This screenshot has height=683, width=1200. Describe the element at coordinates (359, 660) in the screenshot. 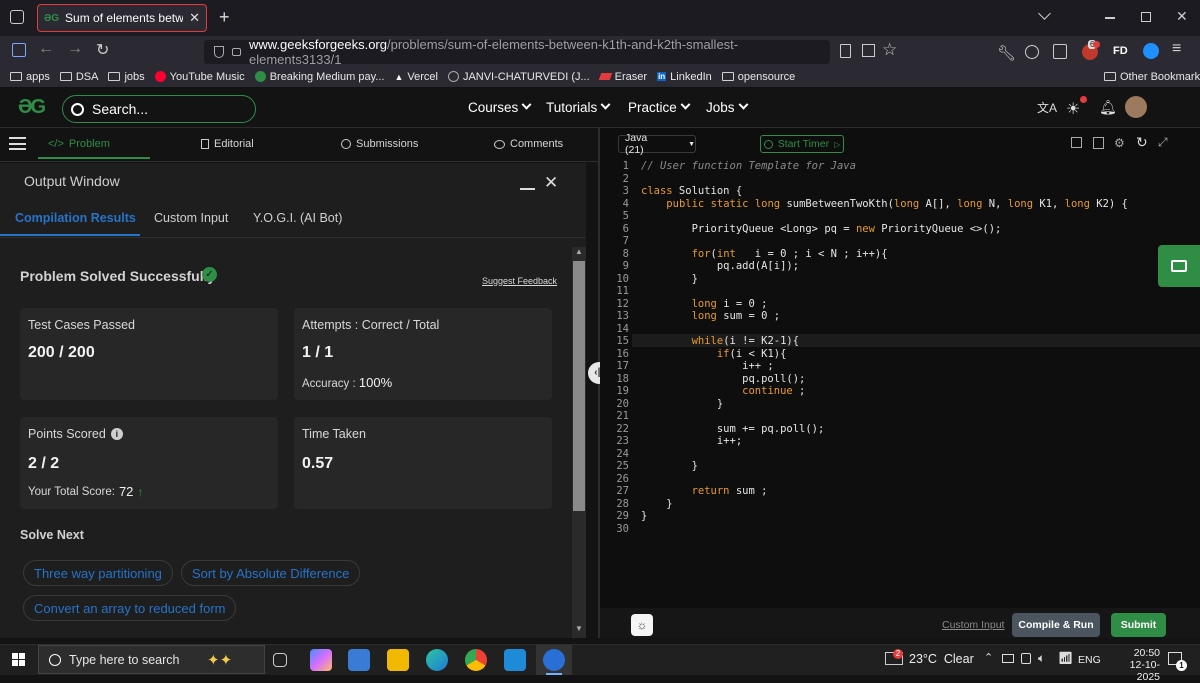

I see `store-icon` at that location.